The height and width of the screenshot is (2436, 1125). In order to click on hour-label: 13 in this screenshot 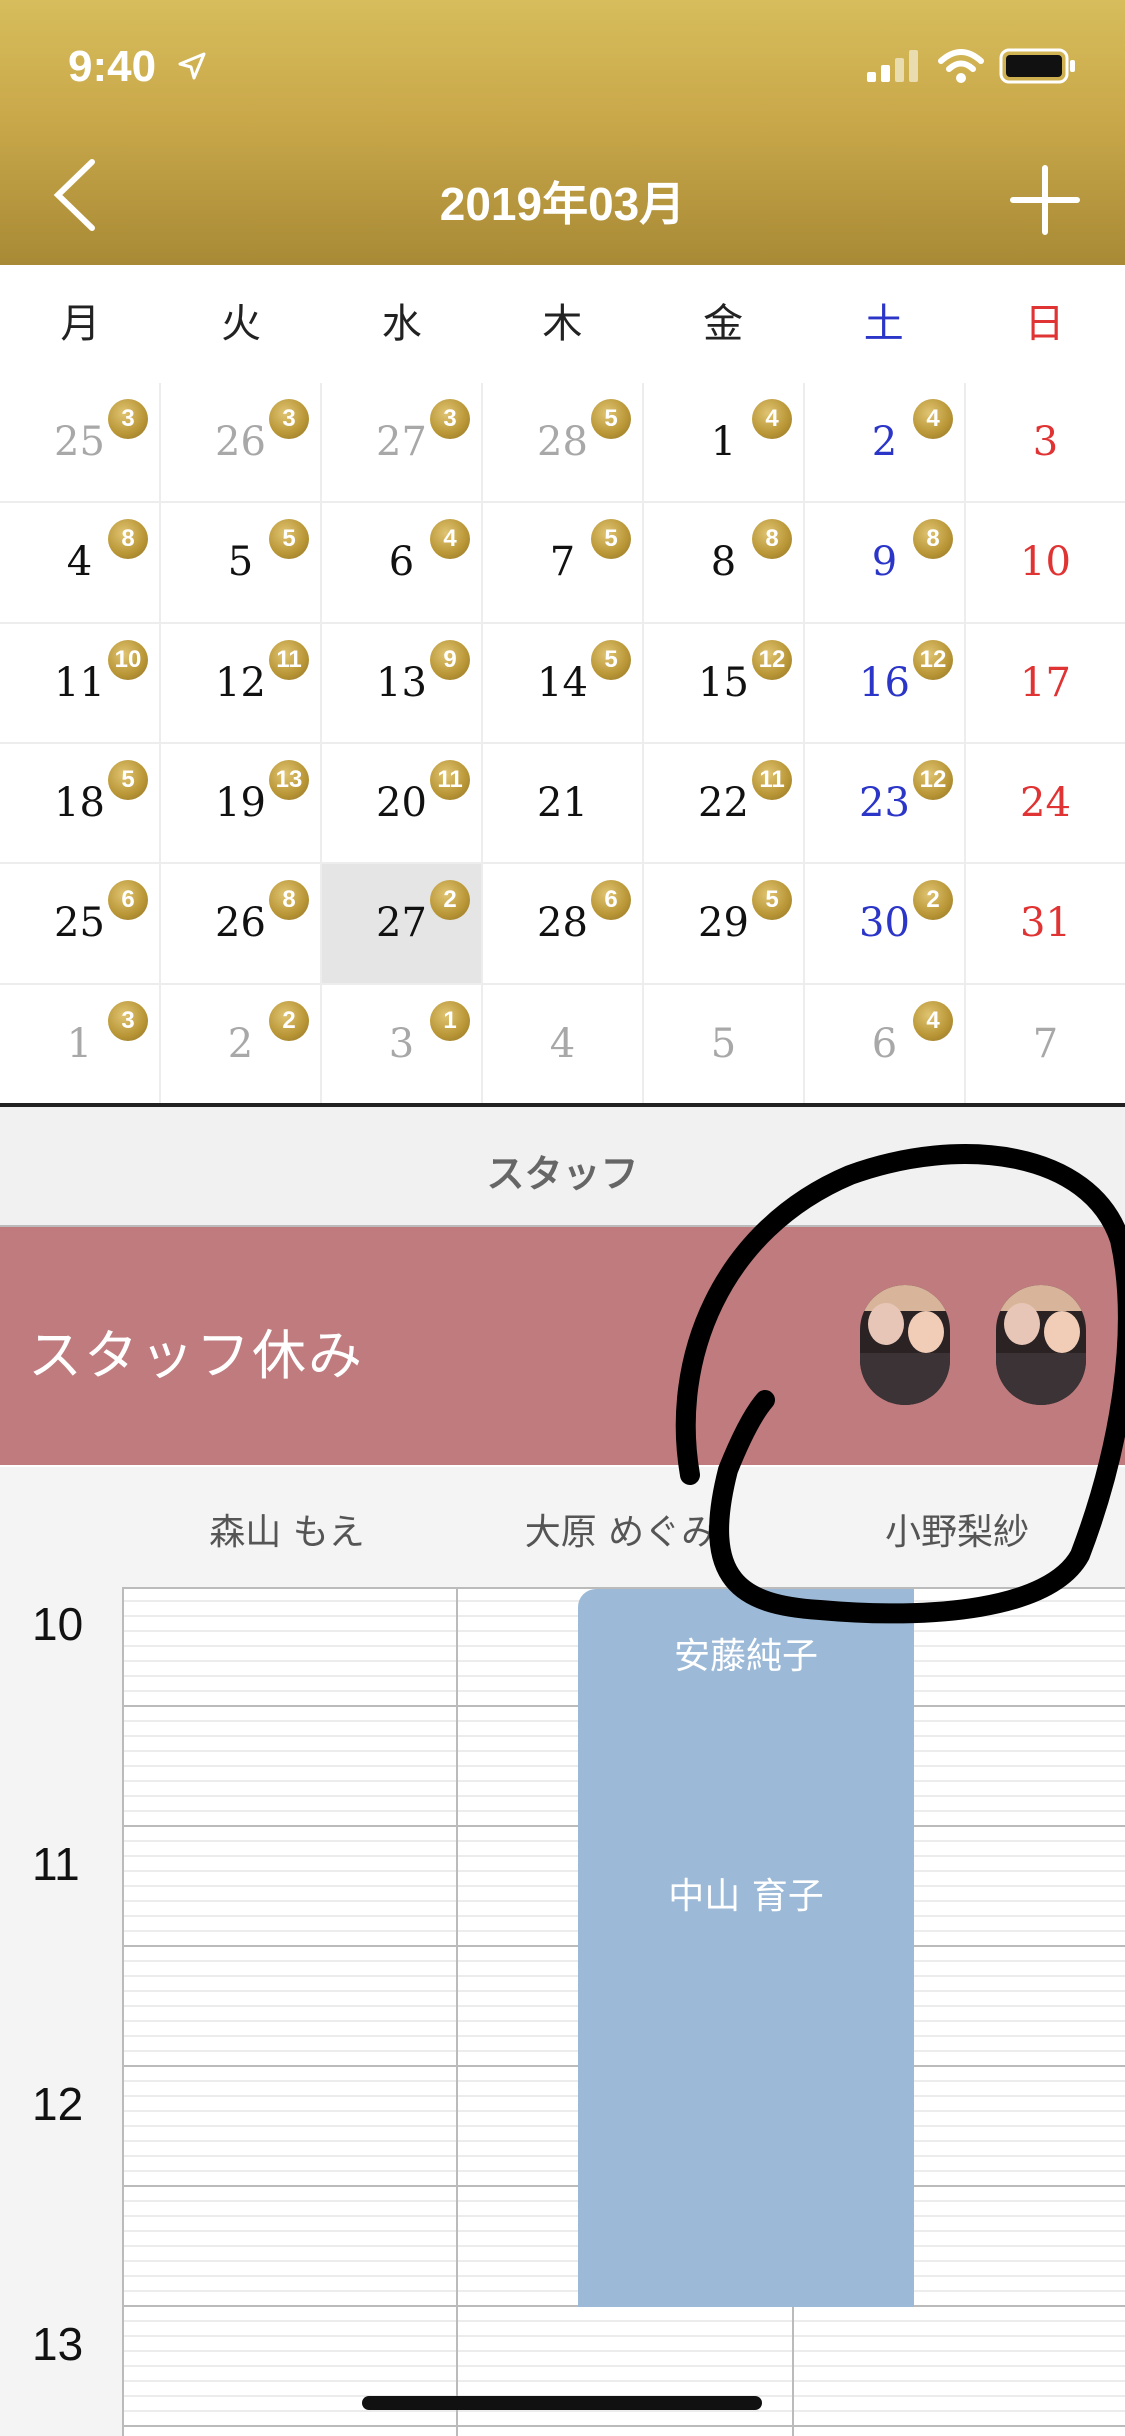, I will do `click(58, 2344)`.